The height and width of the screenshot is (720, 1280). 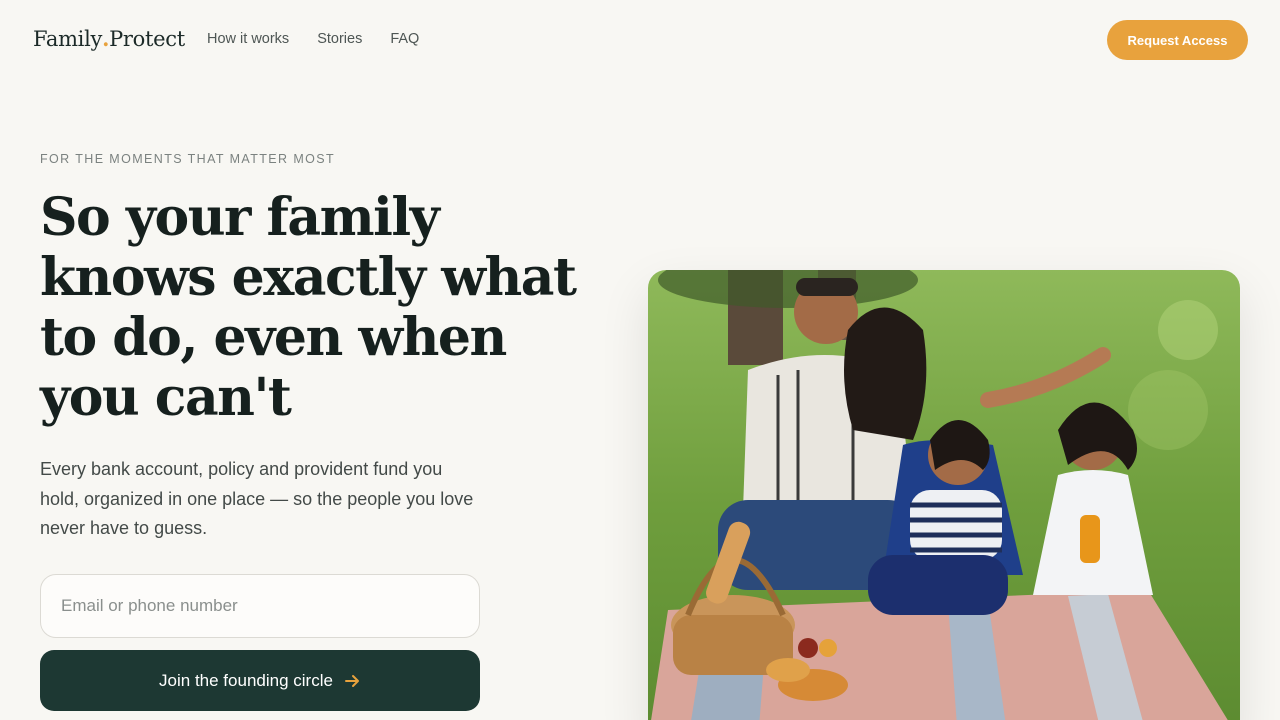 I want to click on hero-eyebrow: FOR THE MOMENTS THAT MATTER MOST, so click(x=188, y=159).